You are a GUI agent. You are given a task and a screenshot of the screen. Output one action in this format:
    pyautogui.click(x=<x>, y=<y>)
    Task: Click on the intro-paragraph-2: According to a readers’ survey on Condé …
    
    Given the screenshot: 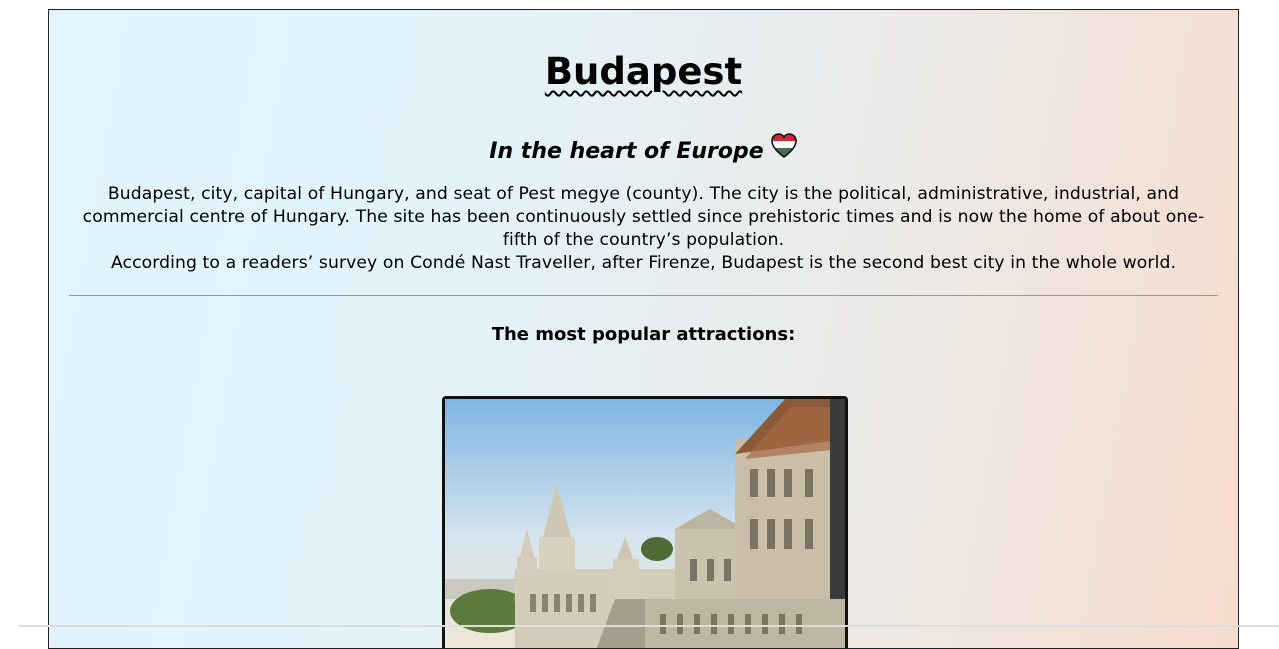 What is the action you would take?
    pyautogui.click(x=643, y=263)
    